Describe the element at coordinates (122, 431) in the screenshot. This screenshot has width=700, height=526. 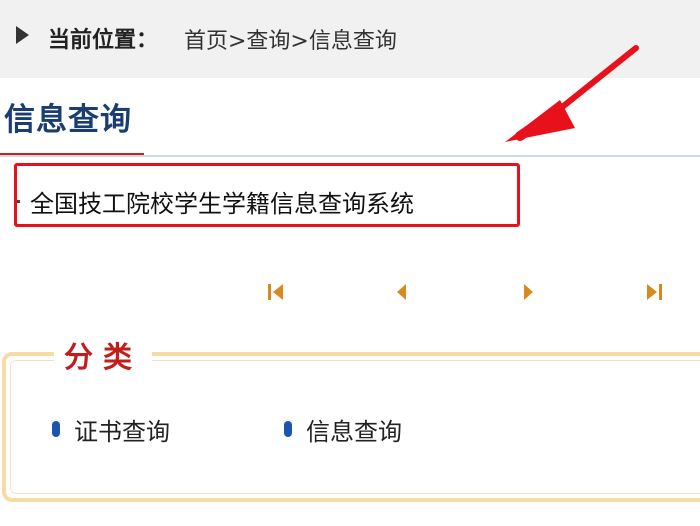
I see `category-item-label: 证书查询` at that location.